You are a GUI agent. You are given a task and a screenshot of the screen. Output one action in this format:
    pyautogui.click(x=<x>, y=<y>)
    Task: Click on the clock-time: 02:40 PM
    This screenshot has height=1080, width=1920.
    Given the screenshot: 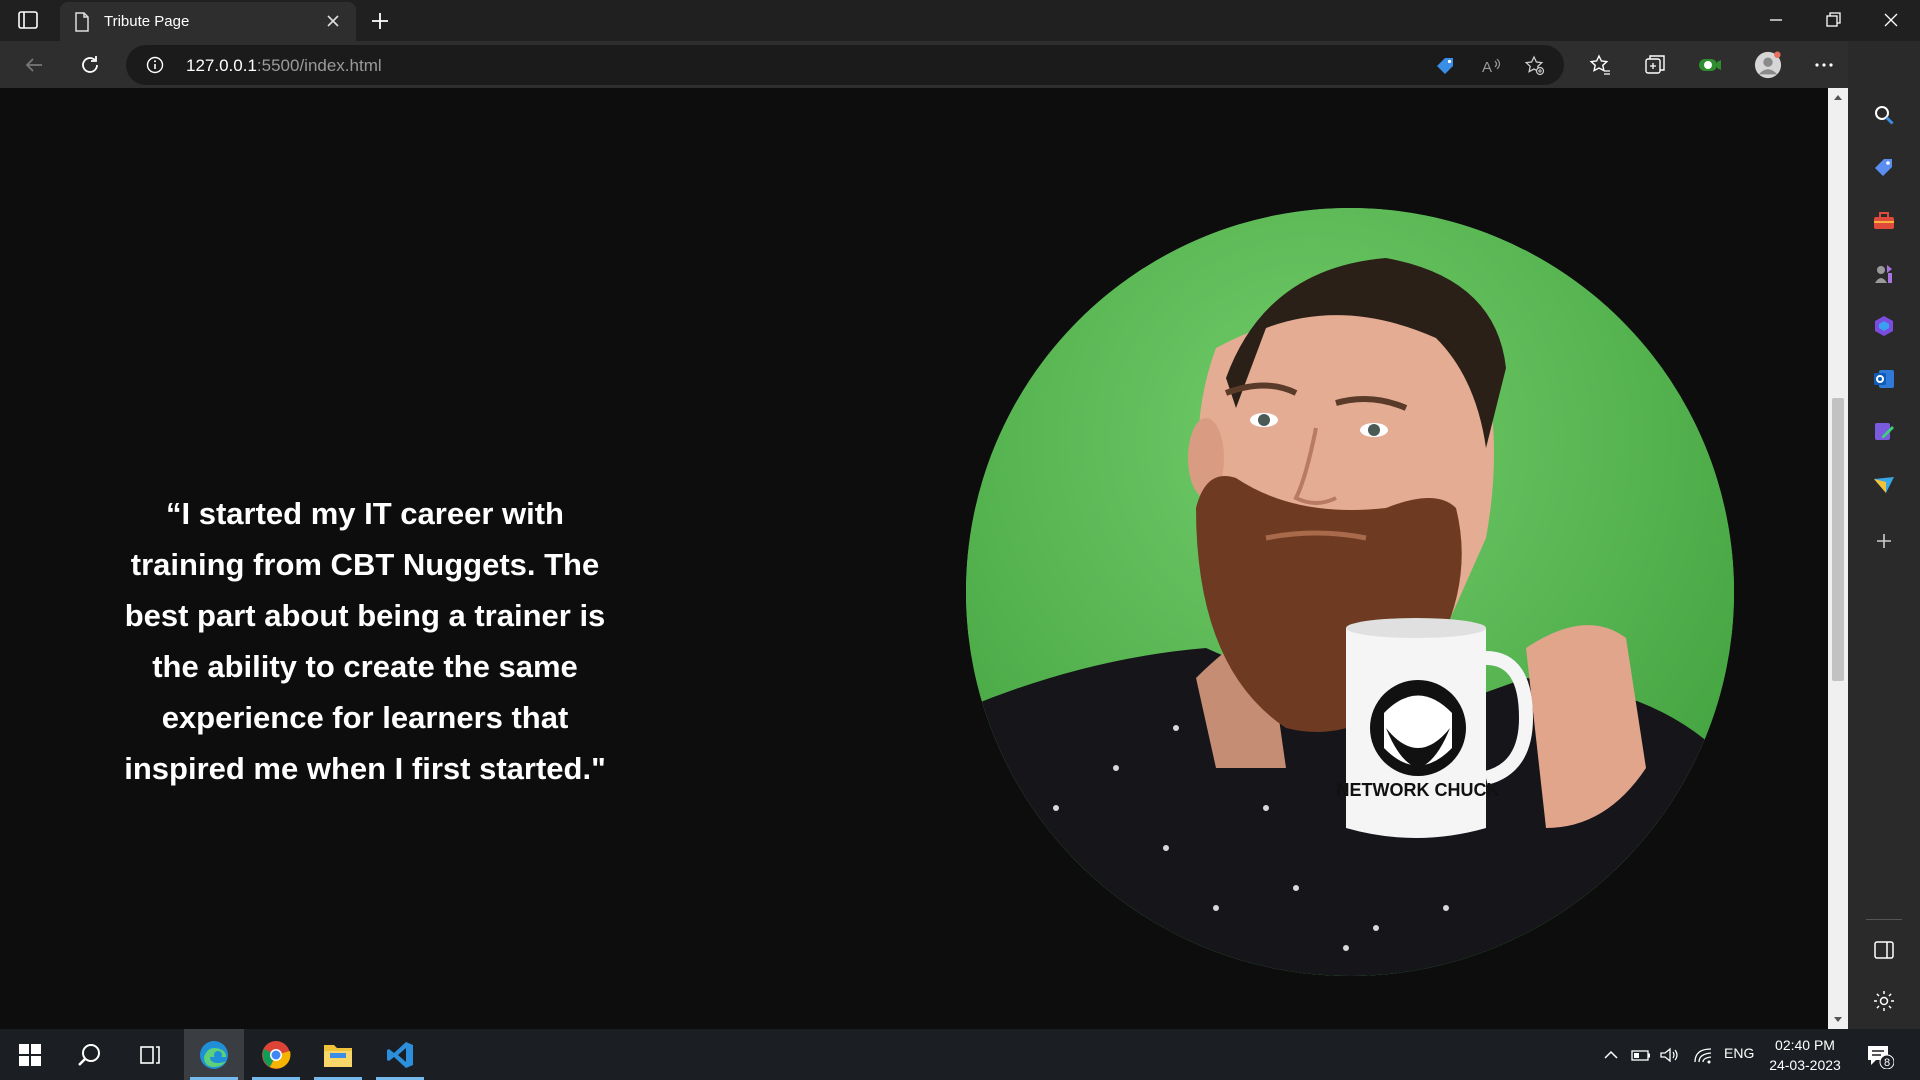 What is the action you would take?
    pyautogui.click(x=1805, y=1045)
    